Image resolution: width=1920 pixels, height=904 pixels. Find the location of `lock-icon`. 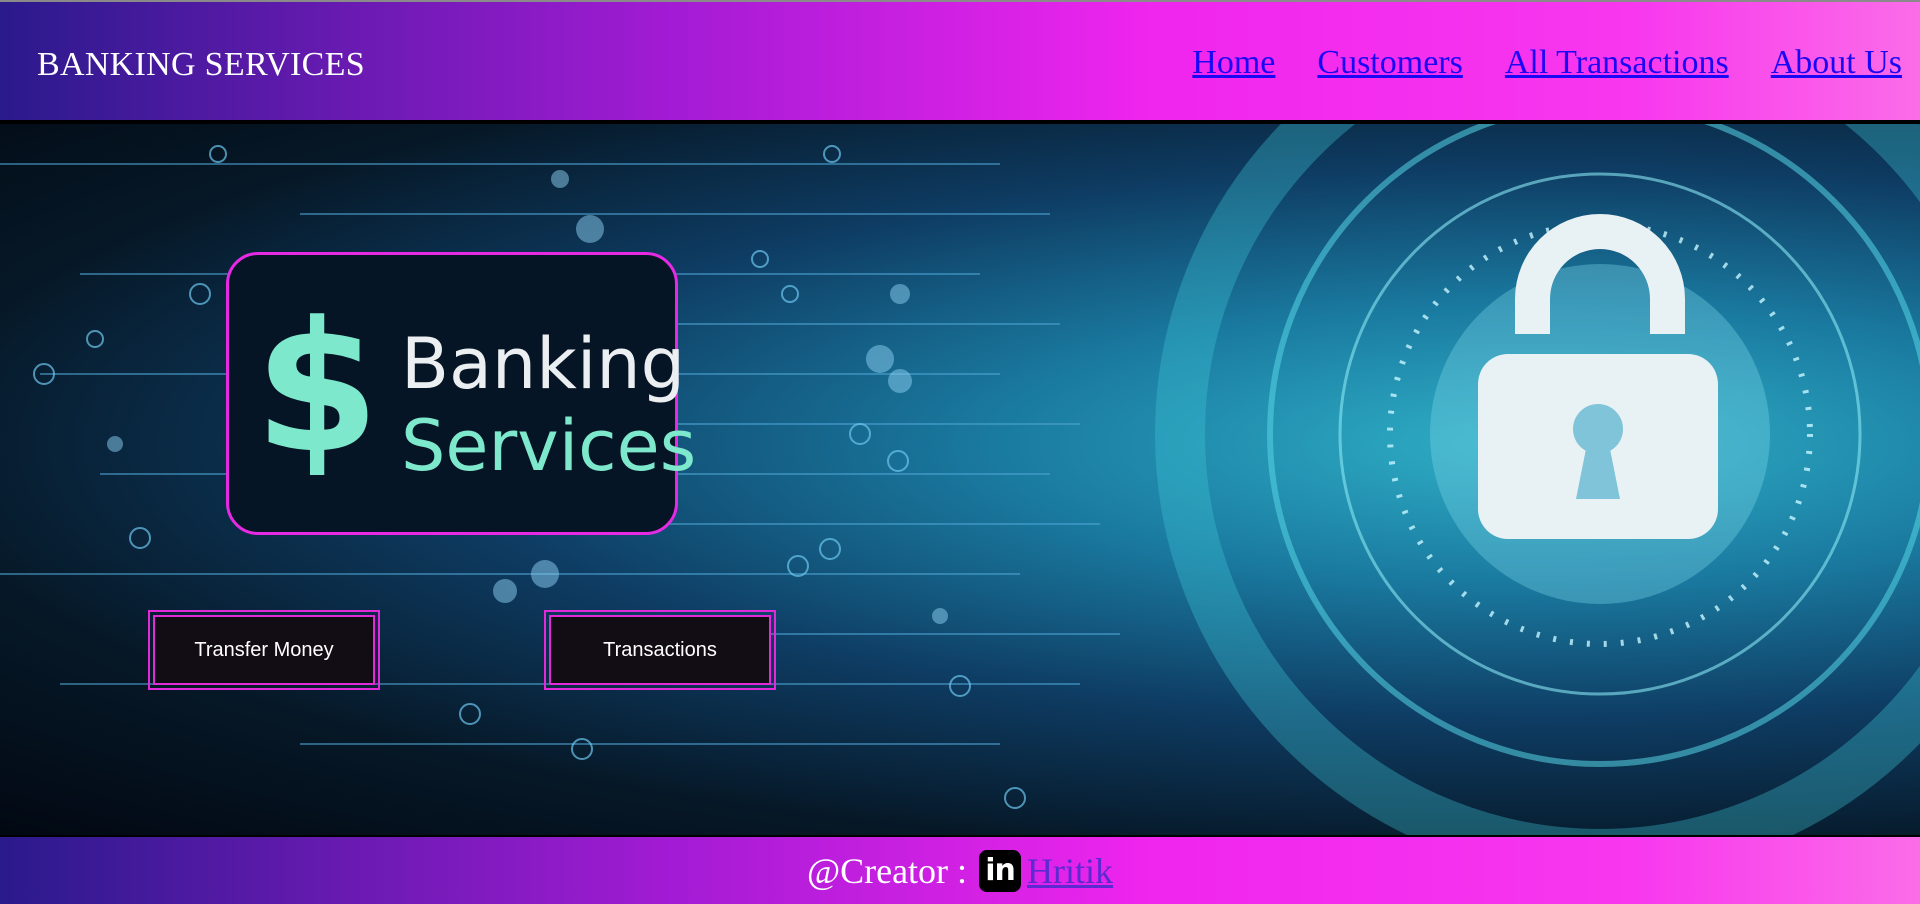

lock-icon is located at coordinates (1598, 376).